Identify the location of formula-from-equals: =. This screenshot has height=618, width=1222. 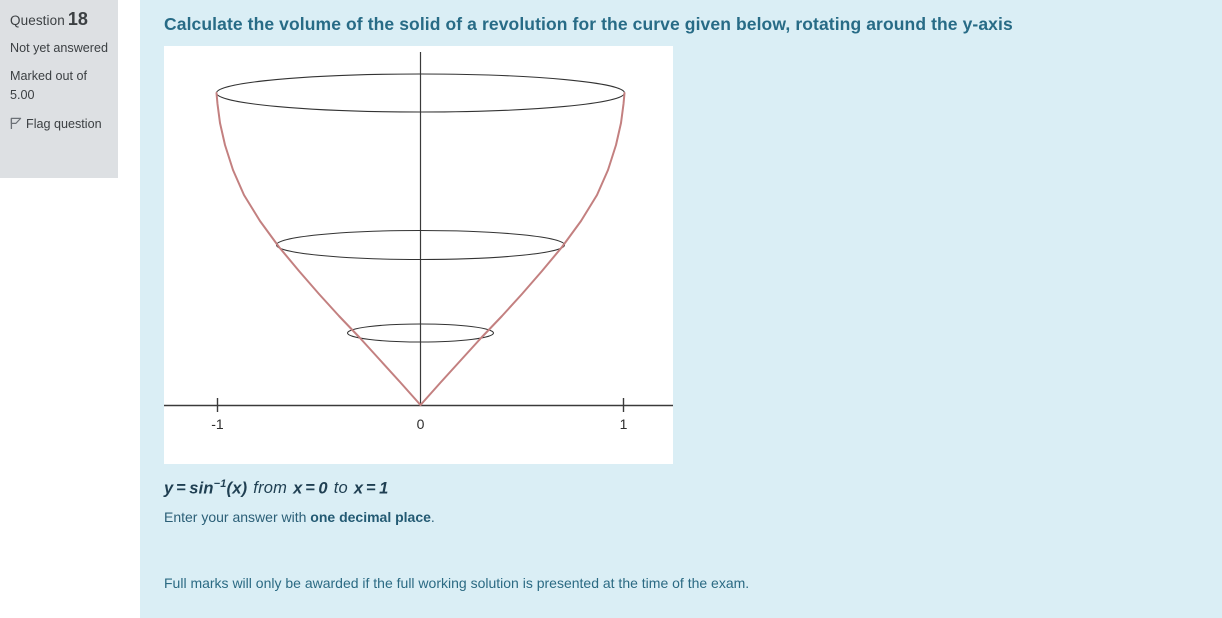
(310, 488).